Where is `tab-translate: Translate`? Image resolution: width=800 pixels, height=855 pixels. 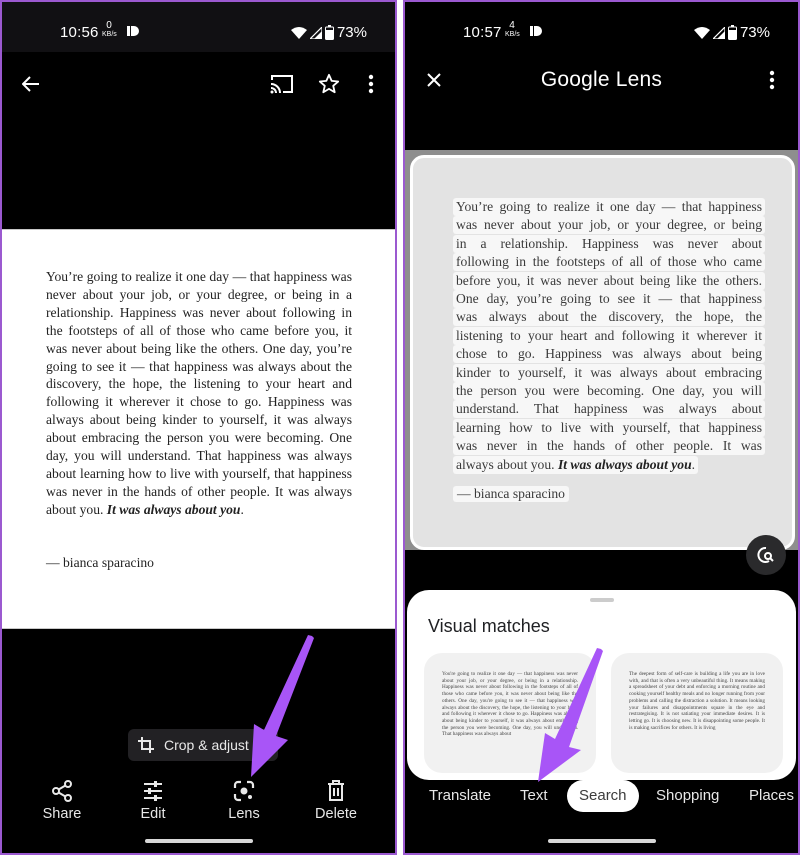 tab-translate: Translate is located at coordinates (460, 796).